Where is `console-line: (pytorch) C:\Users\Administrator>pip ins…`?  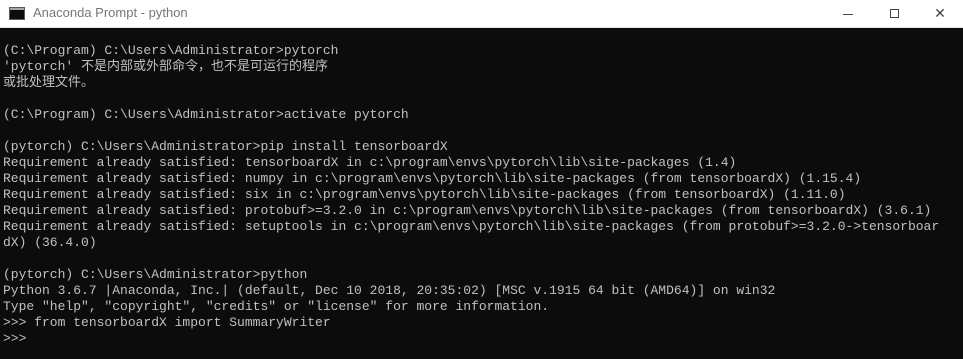
console-line: (pytorch) C:\Users\Administrator>pip ins… is located at coordinates (225, 146).